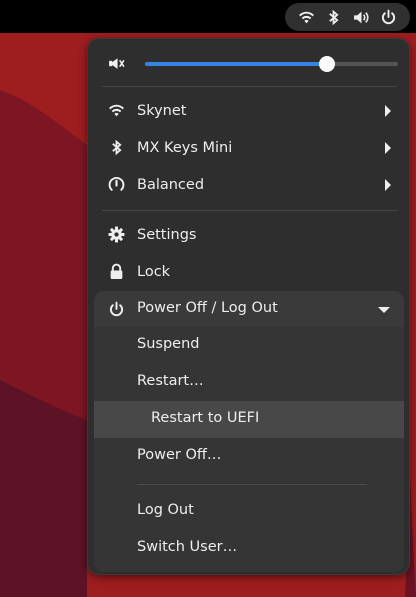 The height and width of the screenshot is (597, 416). I want to click on volume-slider-knob, so click(327, 64).